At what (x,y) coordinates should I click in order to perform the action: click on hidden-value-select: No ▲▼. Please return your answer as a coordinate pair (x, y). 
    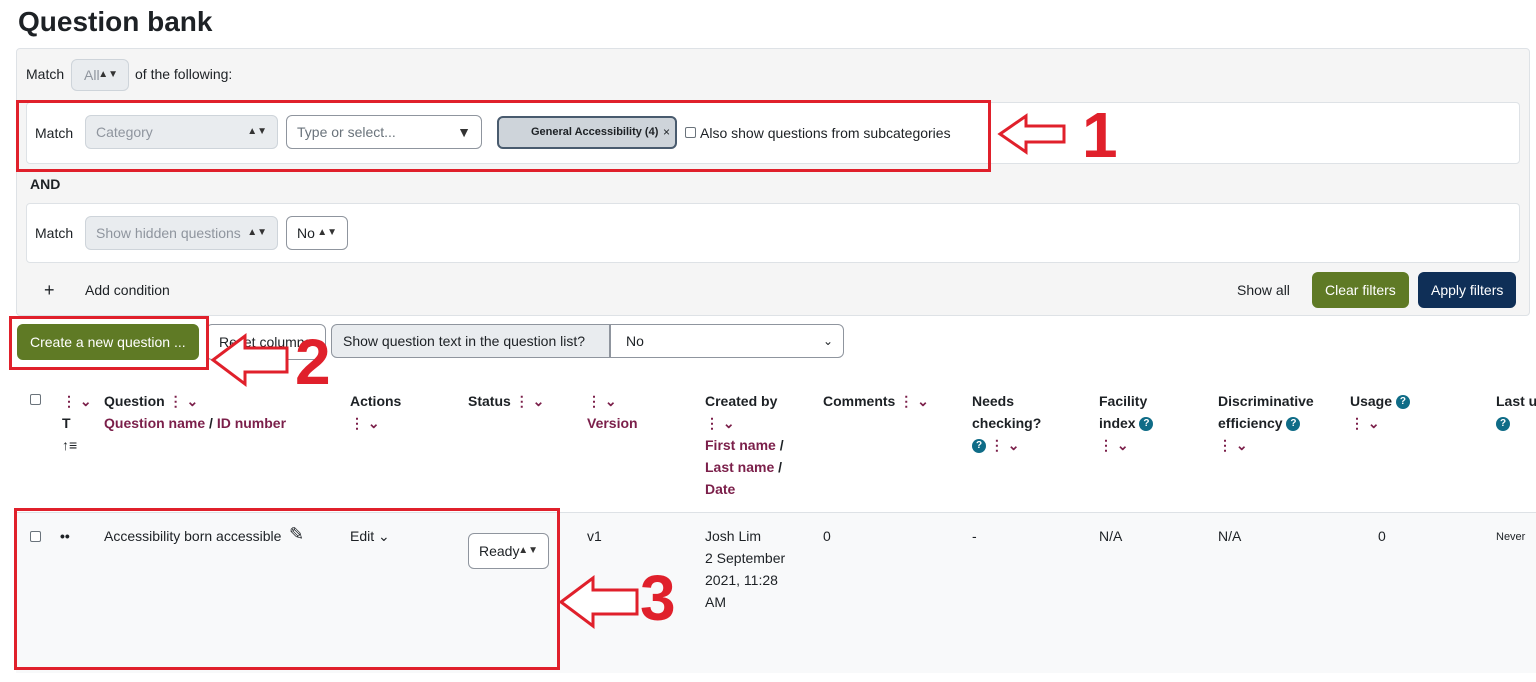
    Looking at the image, I should click on (317, 233).